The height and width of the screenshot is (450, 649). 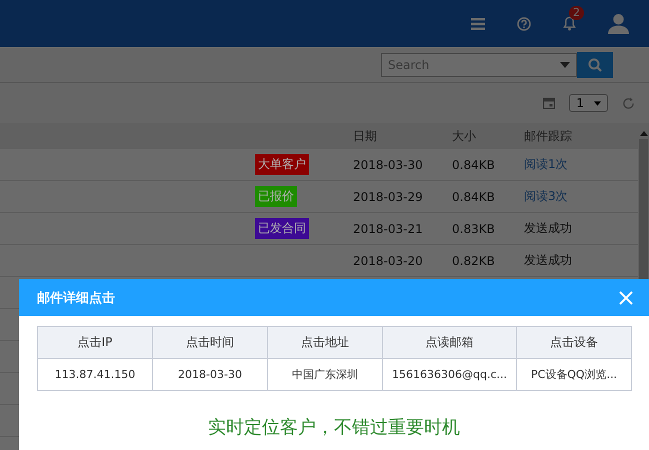 I want to click on close-icon, so click(x=626, y=297).